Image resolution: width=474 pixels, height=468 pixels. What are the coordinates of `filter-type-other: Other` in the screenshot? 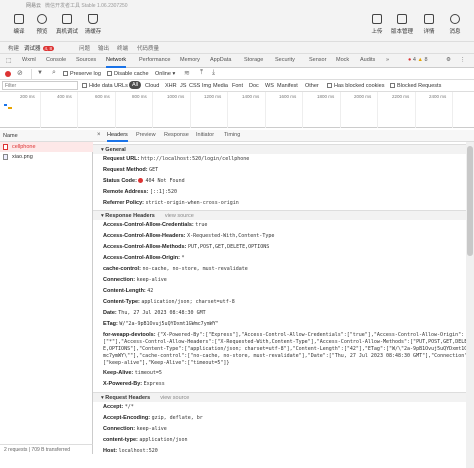 It's located at (312, 86).